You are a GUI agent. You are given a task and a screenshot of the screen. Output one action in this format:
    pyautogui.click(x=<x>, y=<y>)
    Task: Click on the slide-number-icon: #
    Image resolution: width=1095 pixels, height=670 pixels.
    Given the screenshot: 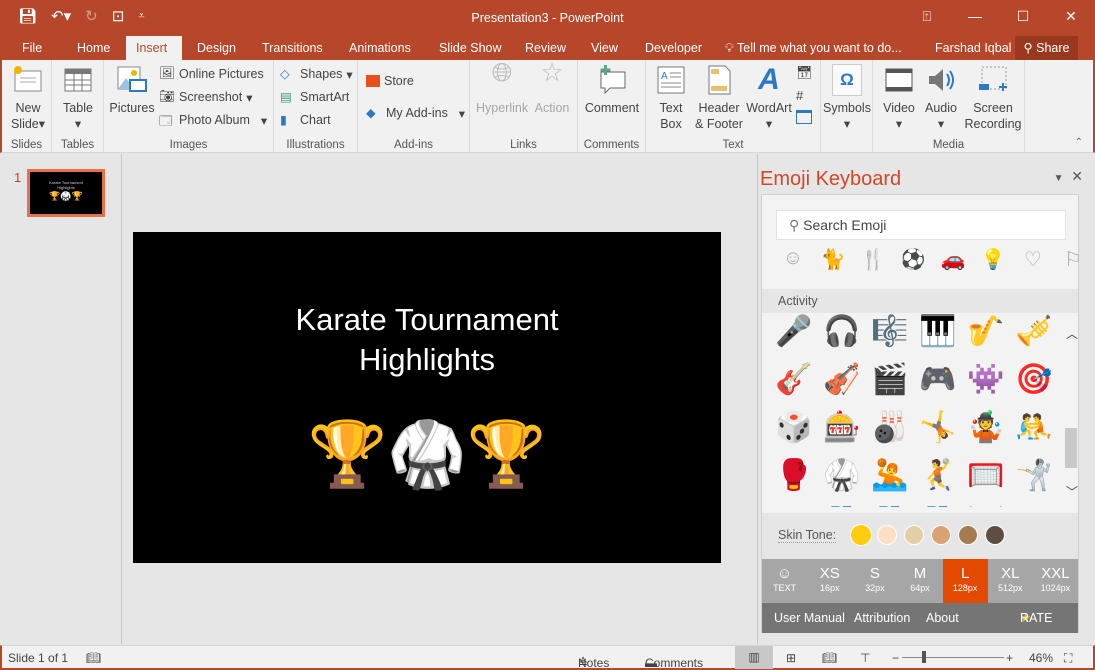 What is the action you would take?
    pyautogui.click(x=799, y=95)
    